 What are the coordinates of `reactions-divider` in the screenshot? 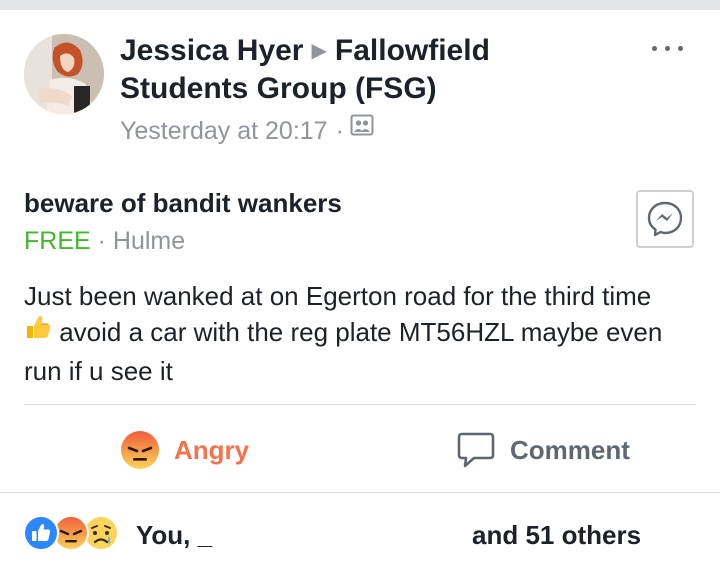 It's located at (360, 492).